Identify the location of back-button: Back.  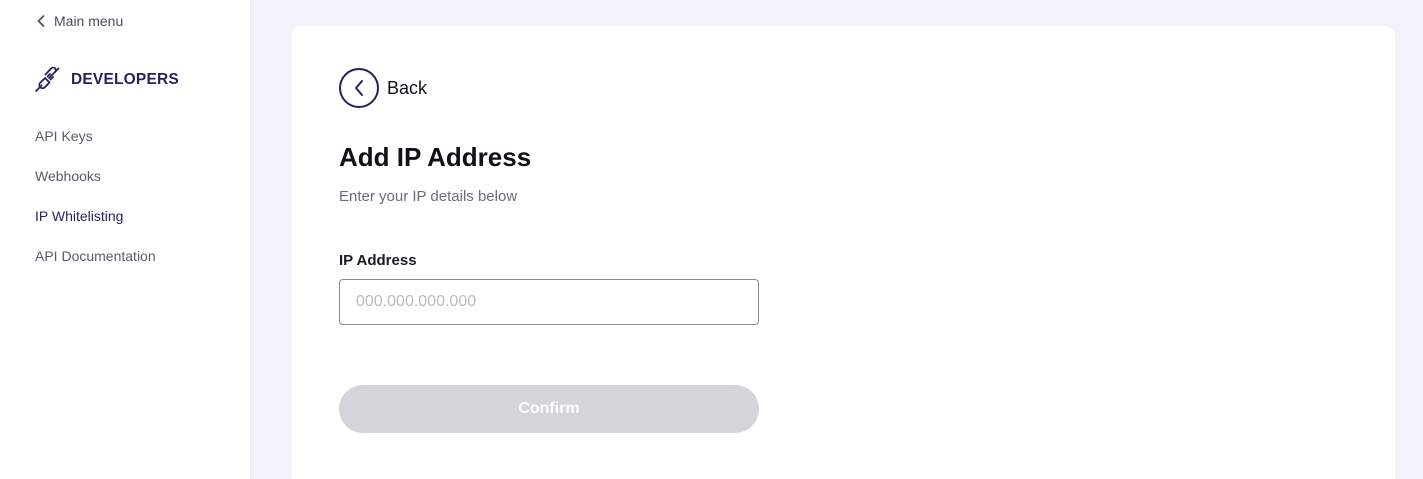
(383, 88).